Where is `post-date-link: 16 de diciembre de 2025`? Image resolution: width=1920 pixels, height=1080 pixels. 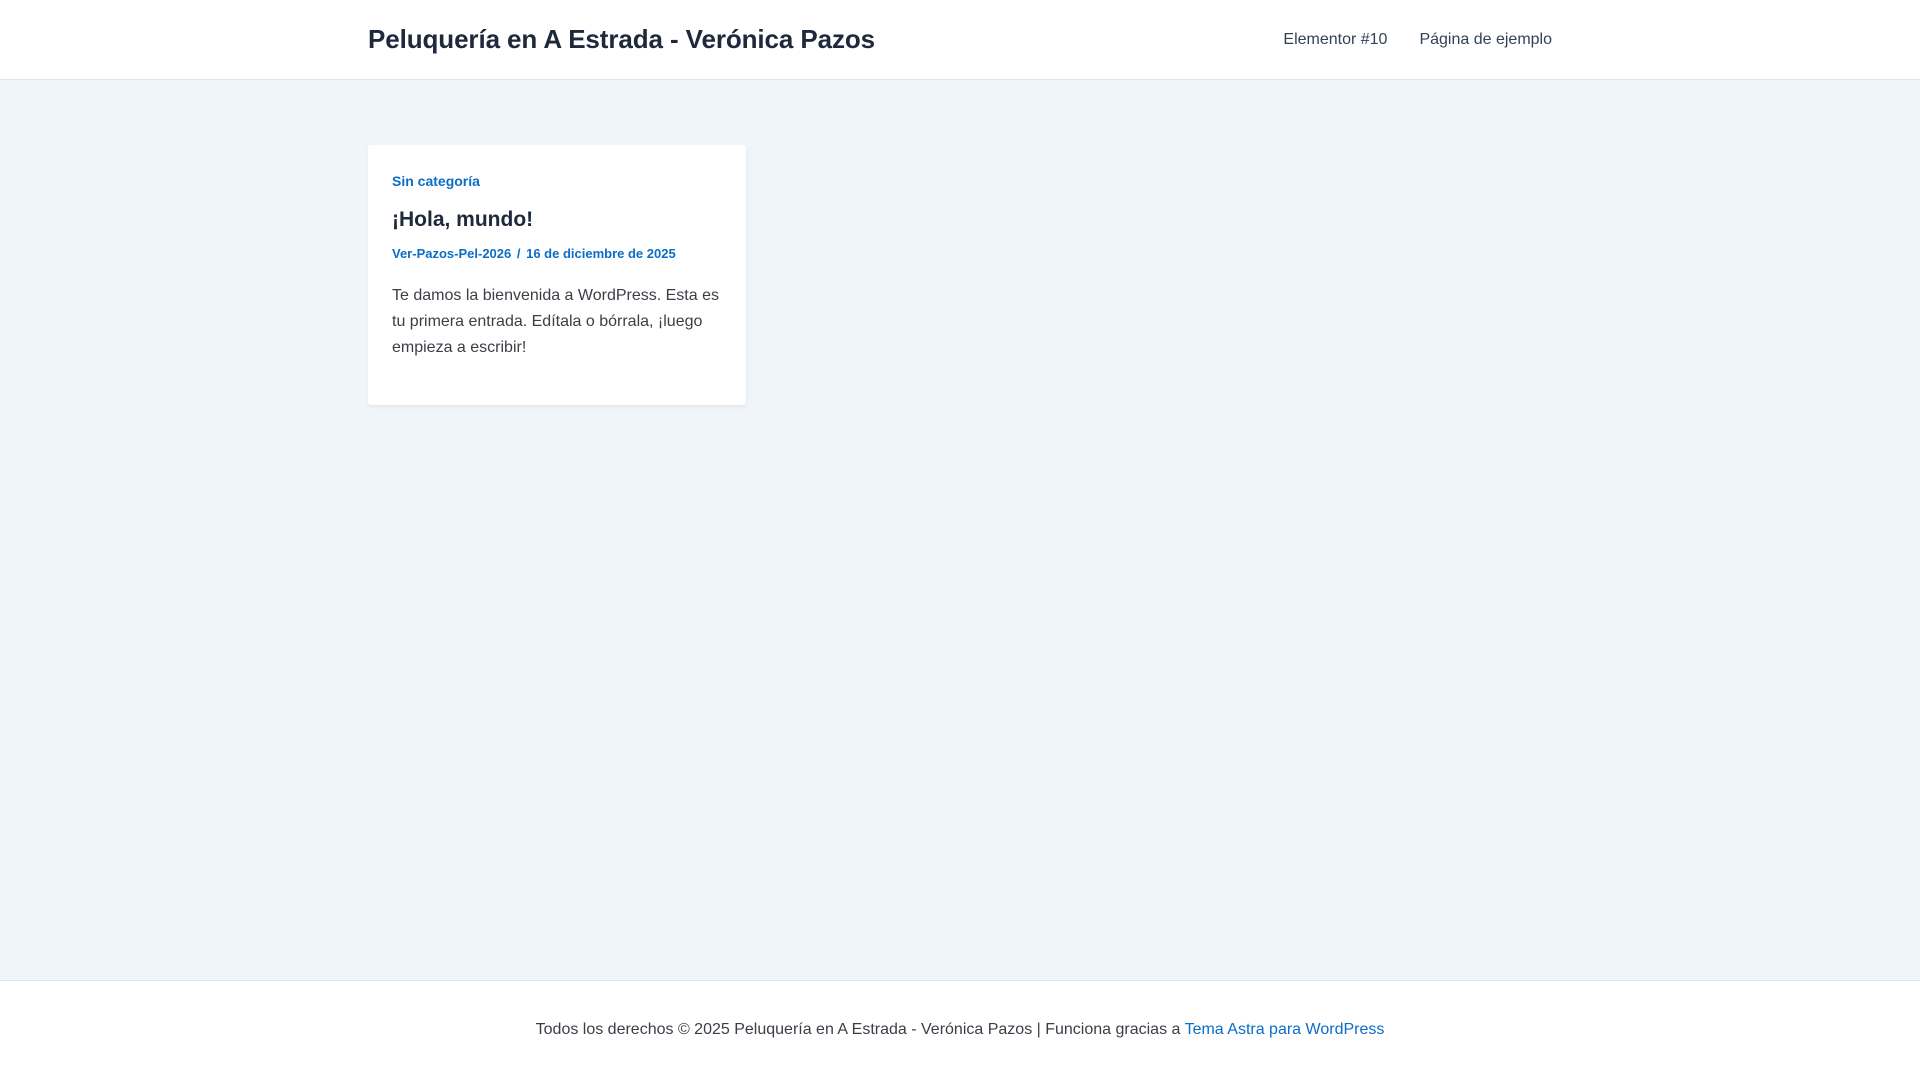
post-date-link: 16 de diciembre de 2025 is located at coordinates (601, 253).